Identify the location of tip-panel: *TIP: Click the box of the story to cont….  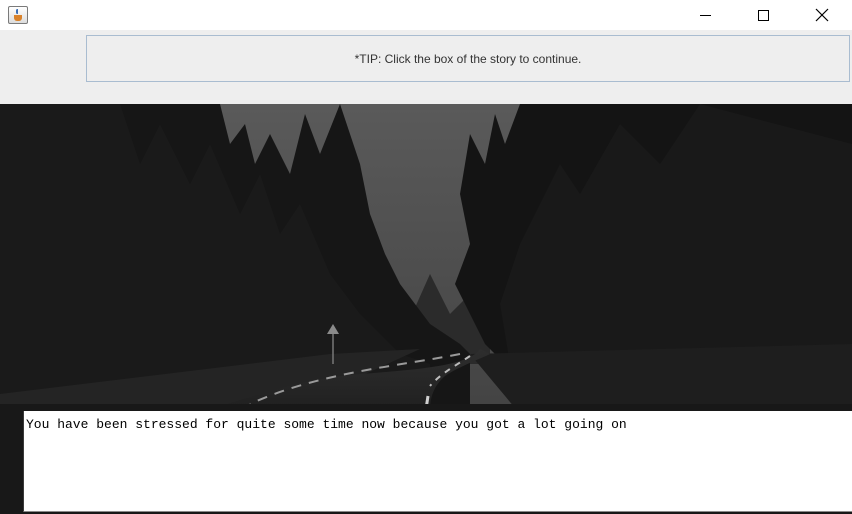
(426, 67).